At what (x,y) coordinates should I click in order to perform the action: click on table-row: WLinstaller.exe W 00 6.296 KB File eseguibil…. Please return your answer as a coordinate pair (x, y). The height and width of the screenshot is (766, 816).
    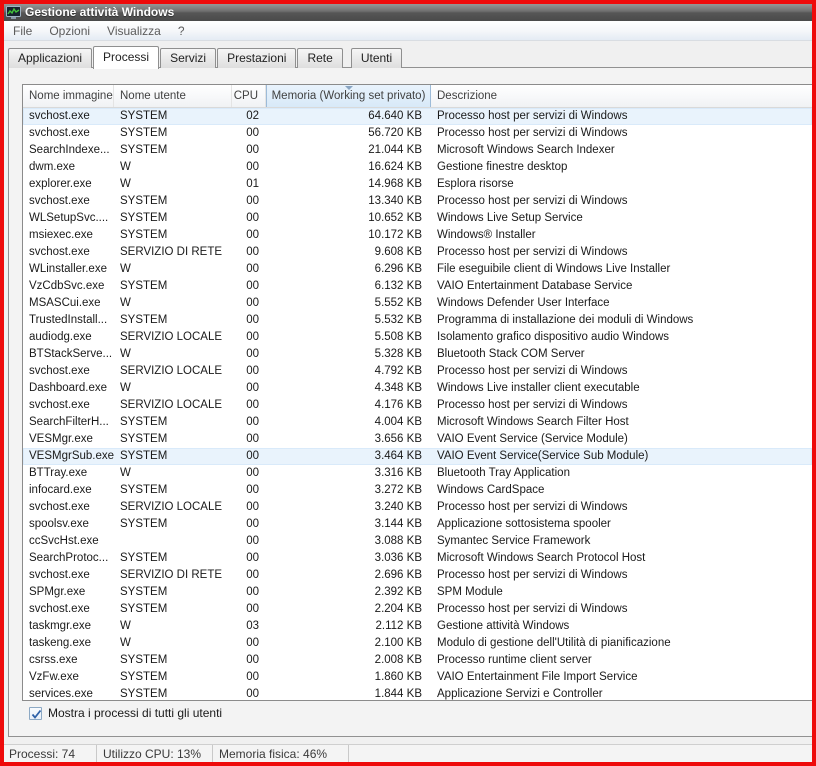
    Looking at the image, I should click on (417, 269).